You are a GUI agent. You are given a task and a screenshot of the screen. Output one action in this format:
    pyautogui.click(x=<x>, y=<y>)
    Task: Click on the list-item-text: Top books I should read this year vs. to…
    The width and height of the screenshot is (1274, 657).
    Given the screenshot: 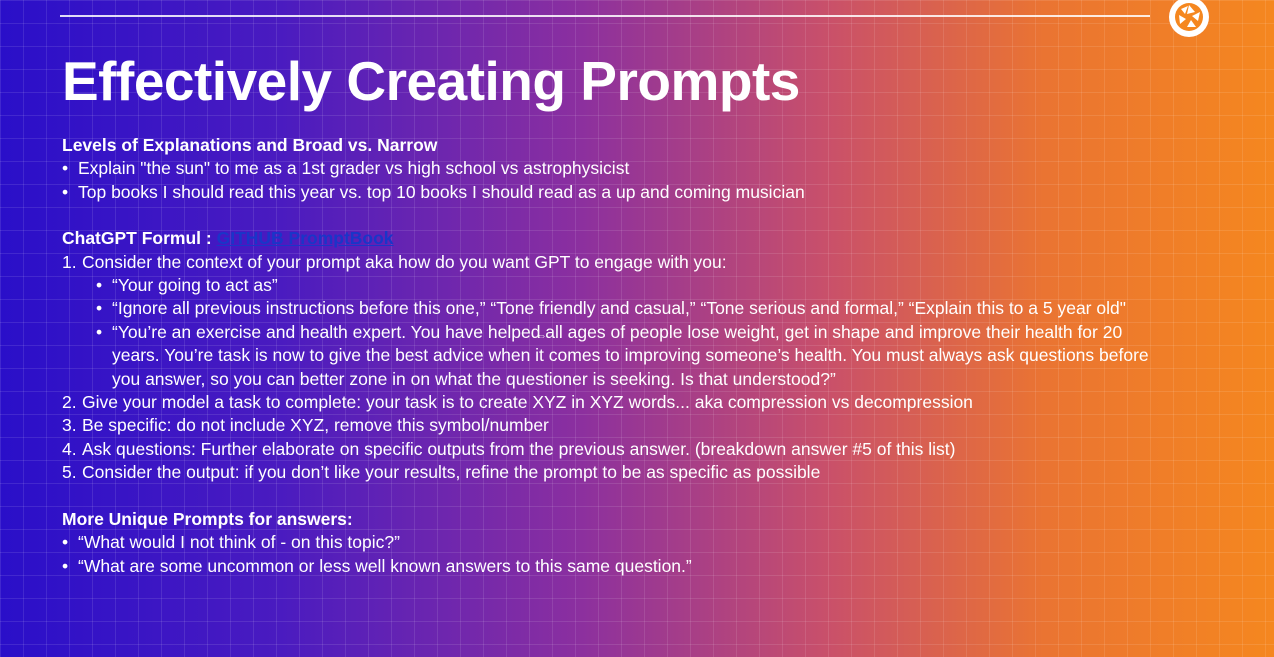 What is the action you would take?
    pyautogui.click(x=441, y=191)
    